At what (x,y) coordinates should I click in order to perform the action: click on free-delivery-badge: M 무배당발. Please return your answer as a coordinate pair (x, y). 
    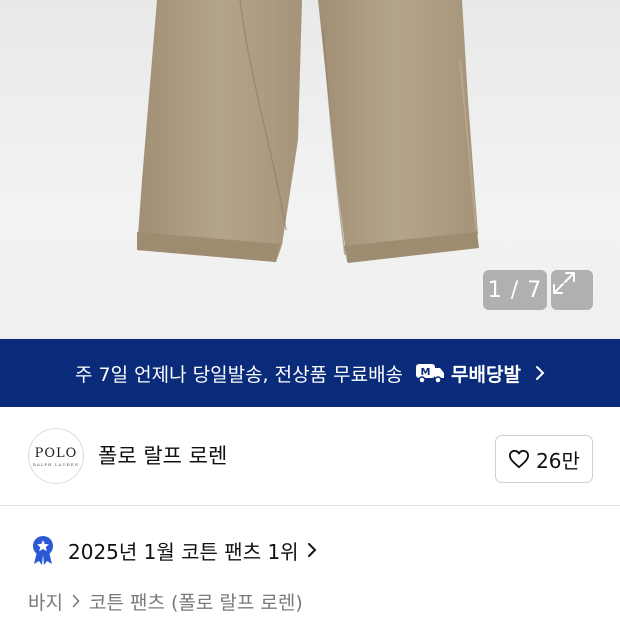
    Looking at the image, I should click on (480, 373).